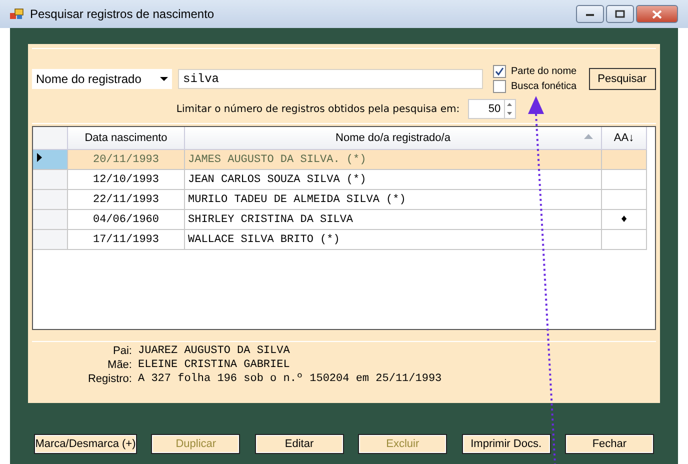 The width and height of the screenshot is (688, 464). Describe the element at coordinates (85, 444) in the screenshot. I see `action-button: Marca/Desmarca (+)` at that location.